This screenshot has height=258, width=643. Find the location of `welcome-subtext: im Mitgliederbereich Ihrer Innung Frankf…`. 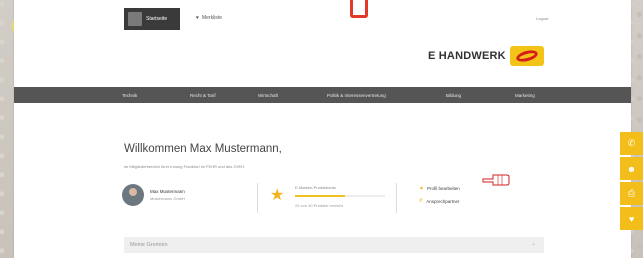

welcome-subtext: im Mitgliederbereich Ihrer Innung Frankf… is located at coordinates (185, 166).